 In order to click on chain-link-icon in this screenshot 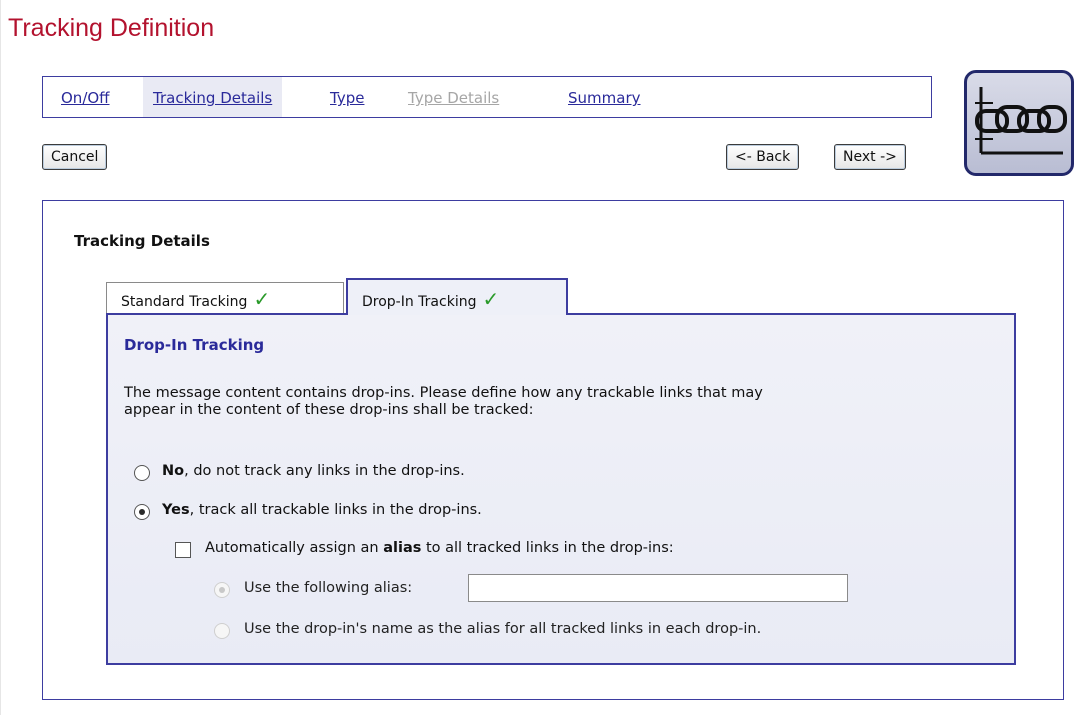, I will do `click(1019, 123)`.